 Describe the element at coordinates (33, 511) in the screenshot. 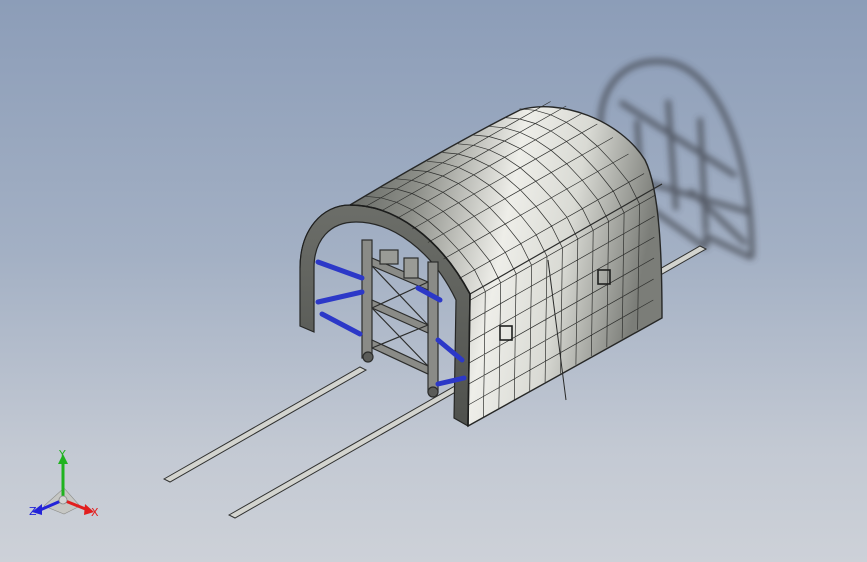

I see `triad-z-label: Z` at that location.